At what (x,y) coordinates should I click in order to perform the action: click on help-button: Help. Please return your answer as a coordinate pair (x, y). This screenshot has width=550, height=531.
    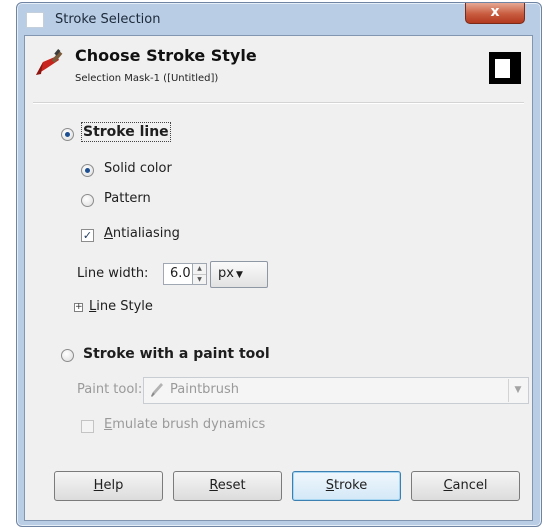
    Looking at the image, I should click on (108, 486).